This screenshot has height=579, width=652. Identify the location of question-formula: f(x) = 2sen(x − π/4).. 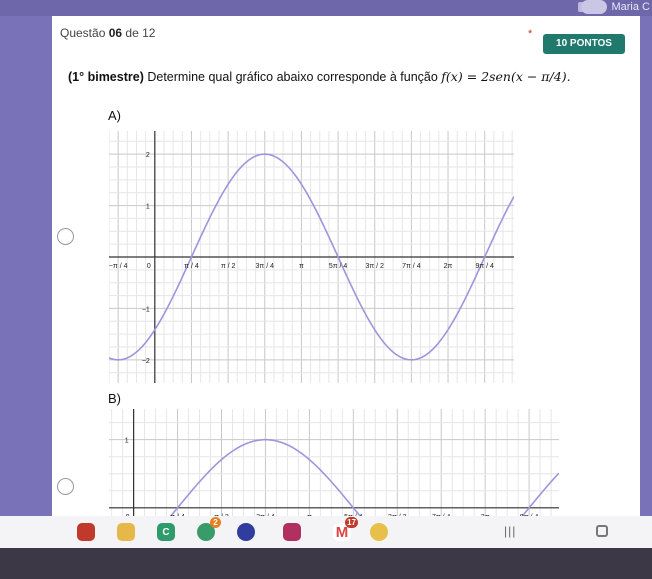
(506, 76).